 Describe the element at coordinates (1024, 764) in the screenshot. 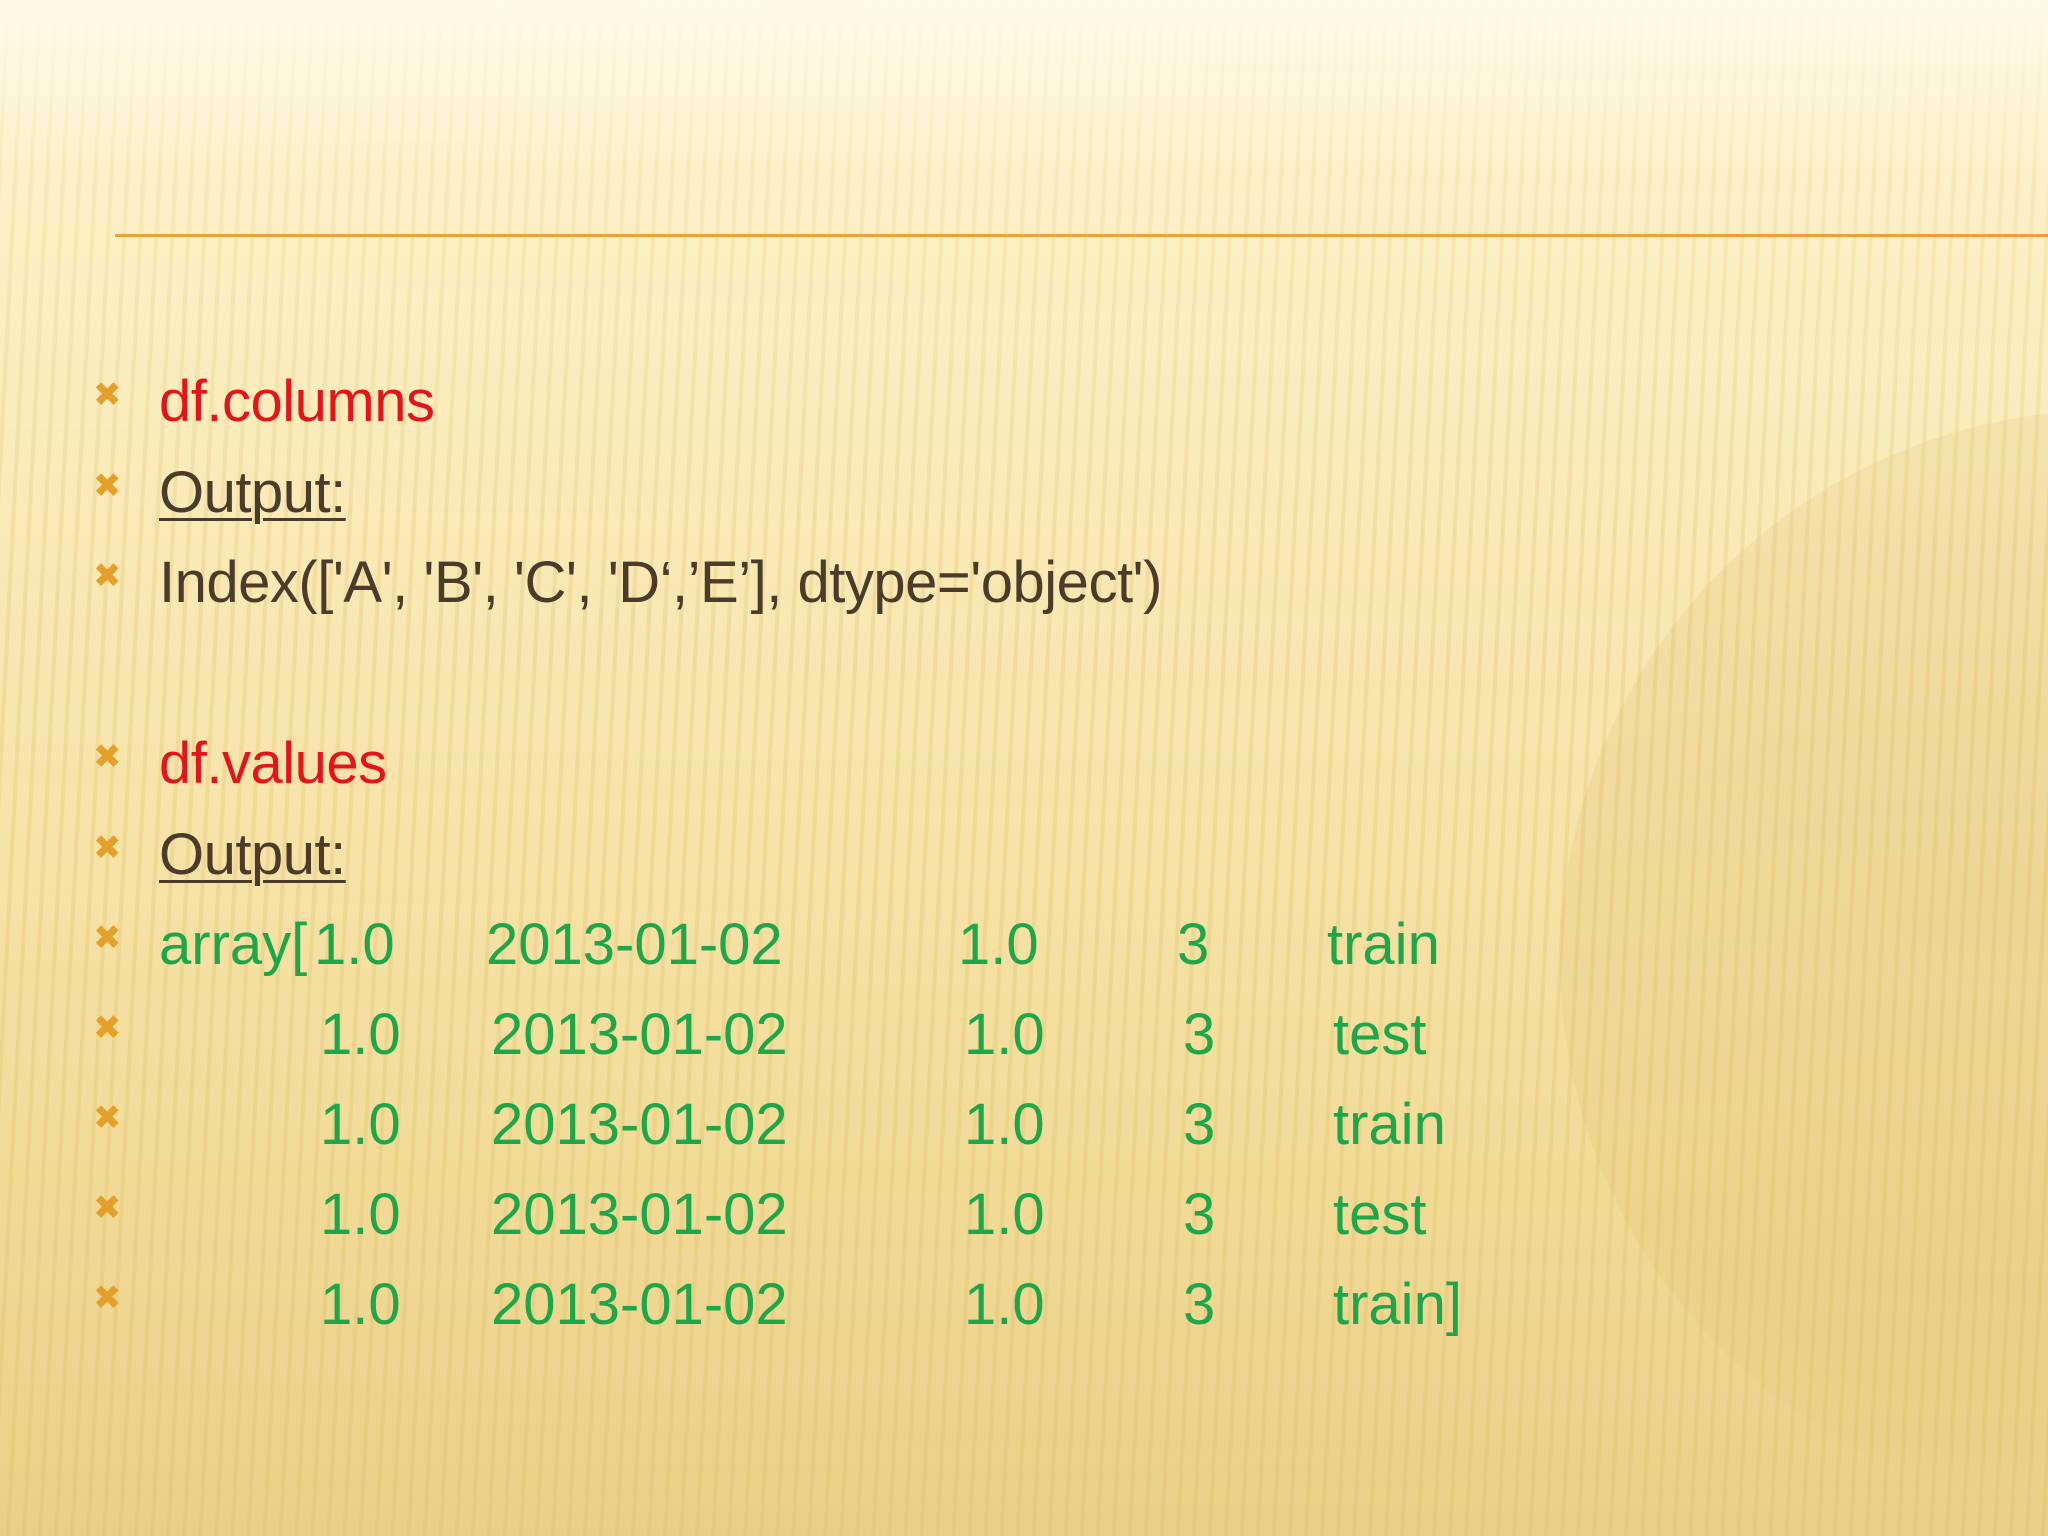

I see `bullet-item: ✖ df.values` at that location.